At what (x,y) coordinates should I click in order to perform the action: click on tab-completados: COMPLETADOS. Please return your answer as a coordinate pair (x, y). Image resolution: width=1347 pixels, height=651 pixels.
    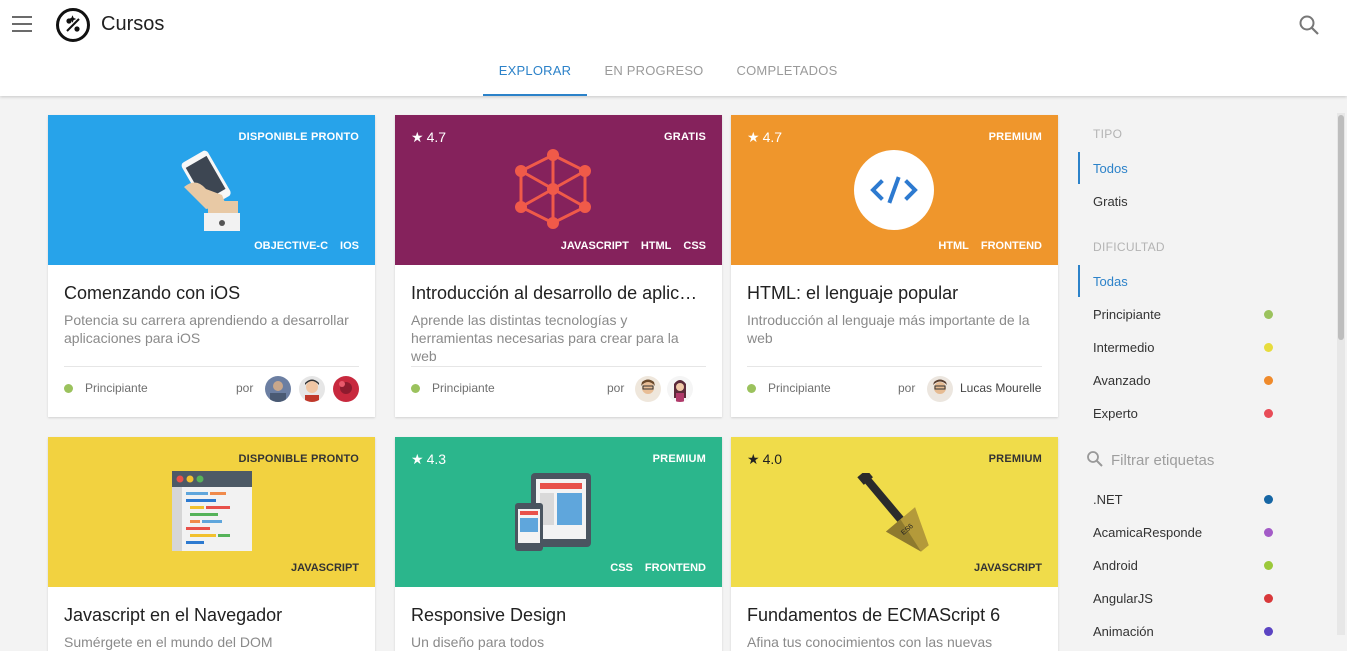
    Looking at the image, I should click on (787, 72).